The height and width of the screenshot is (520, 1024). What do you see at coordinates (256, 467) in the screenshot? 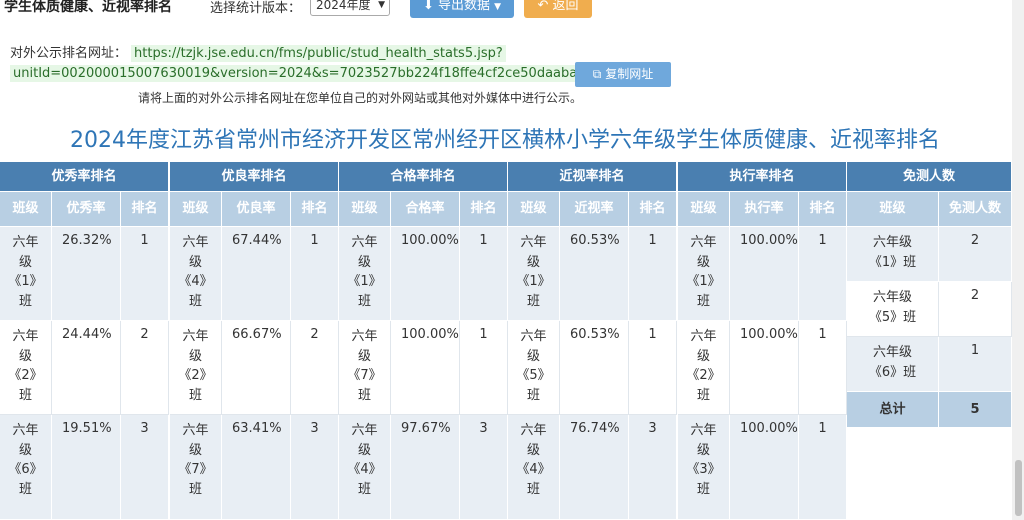
I see `rate-cell: 63.41%` at bounding box center [256, 467].